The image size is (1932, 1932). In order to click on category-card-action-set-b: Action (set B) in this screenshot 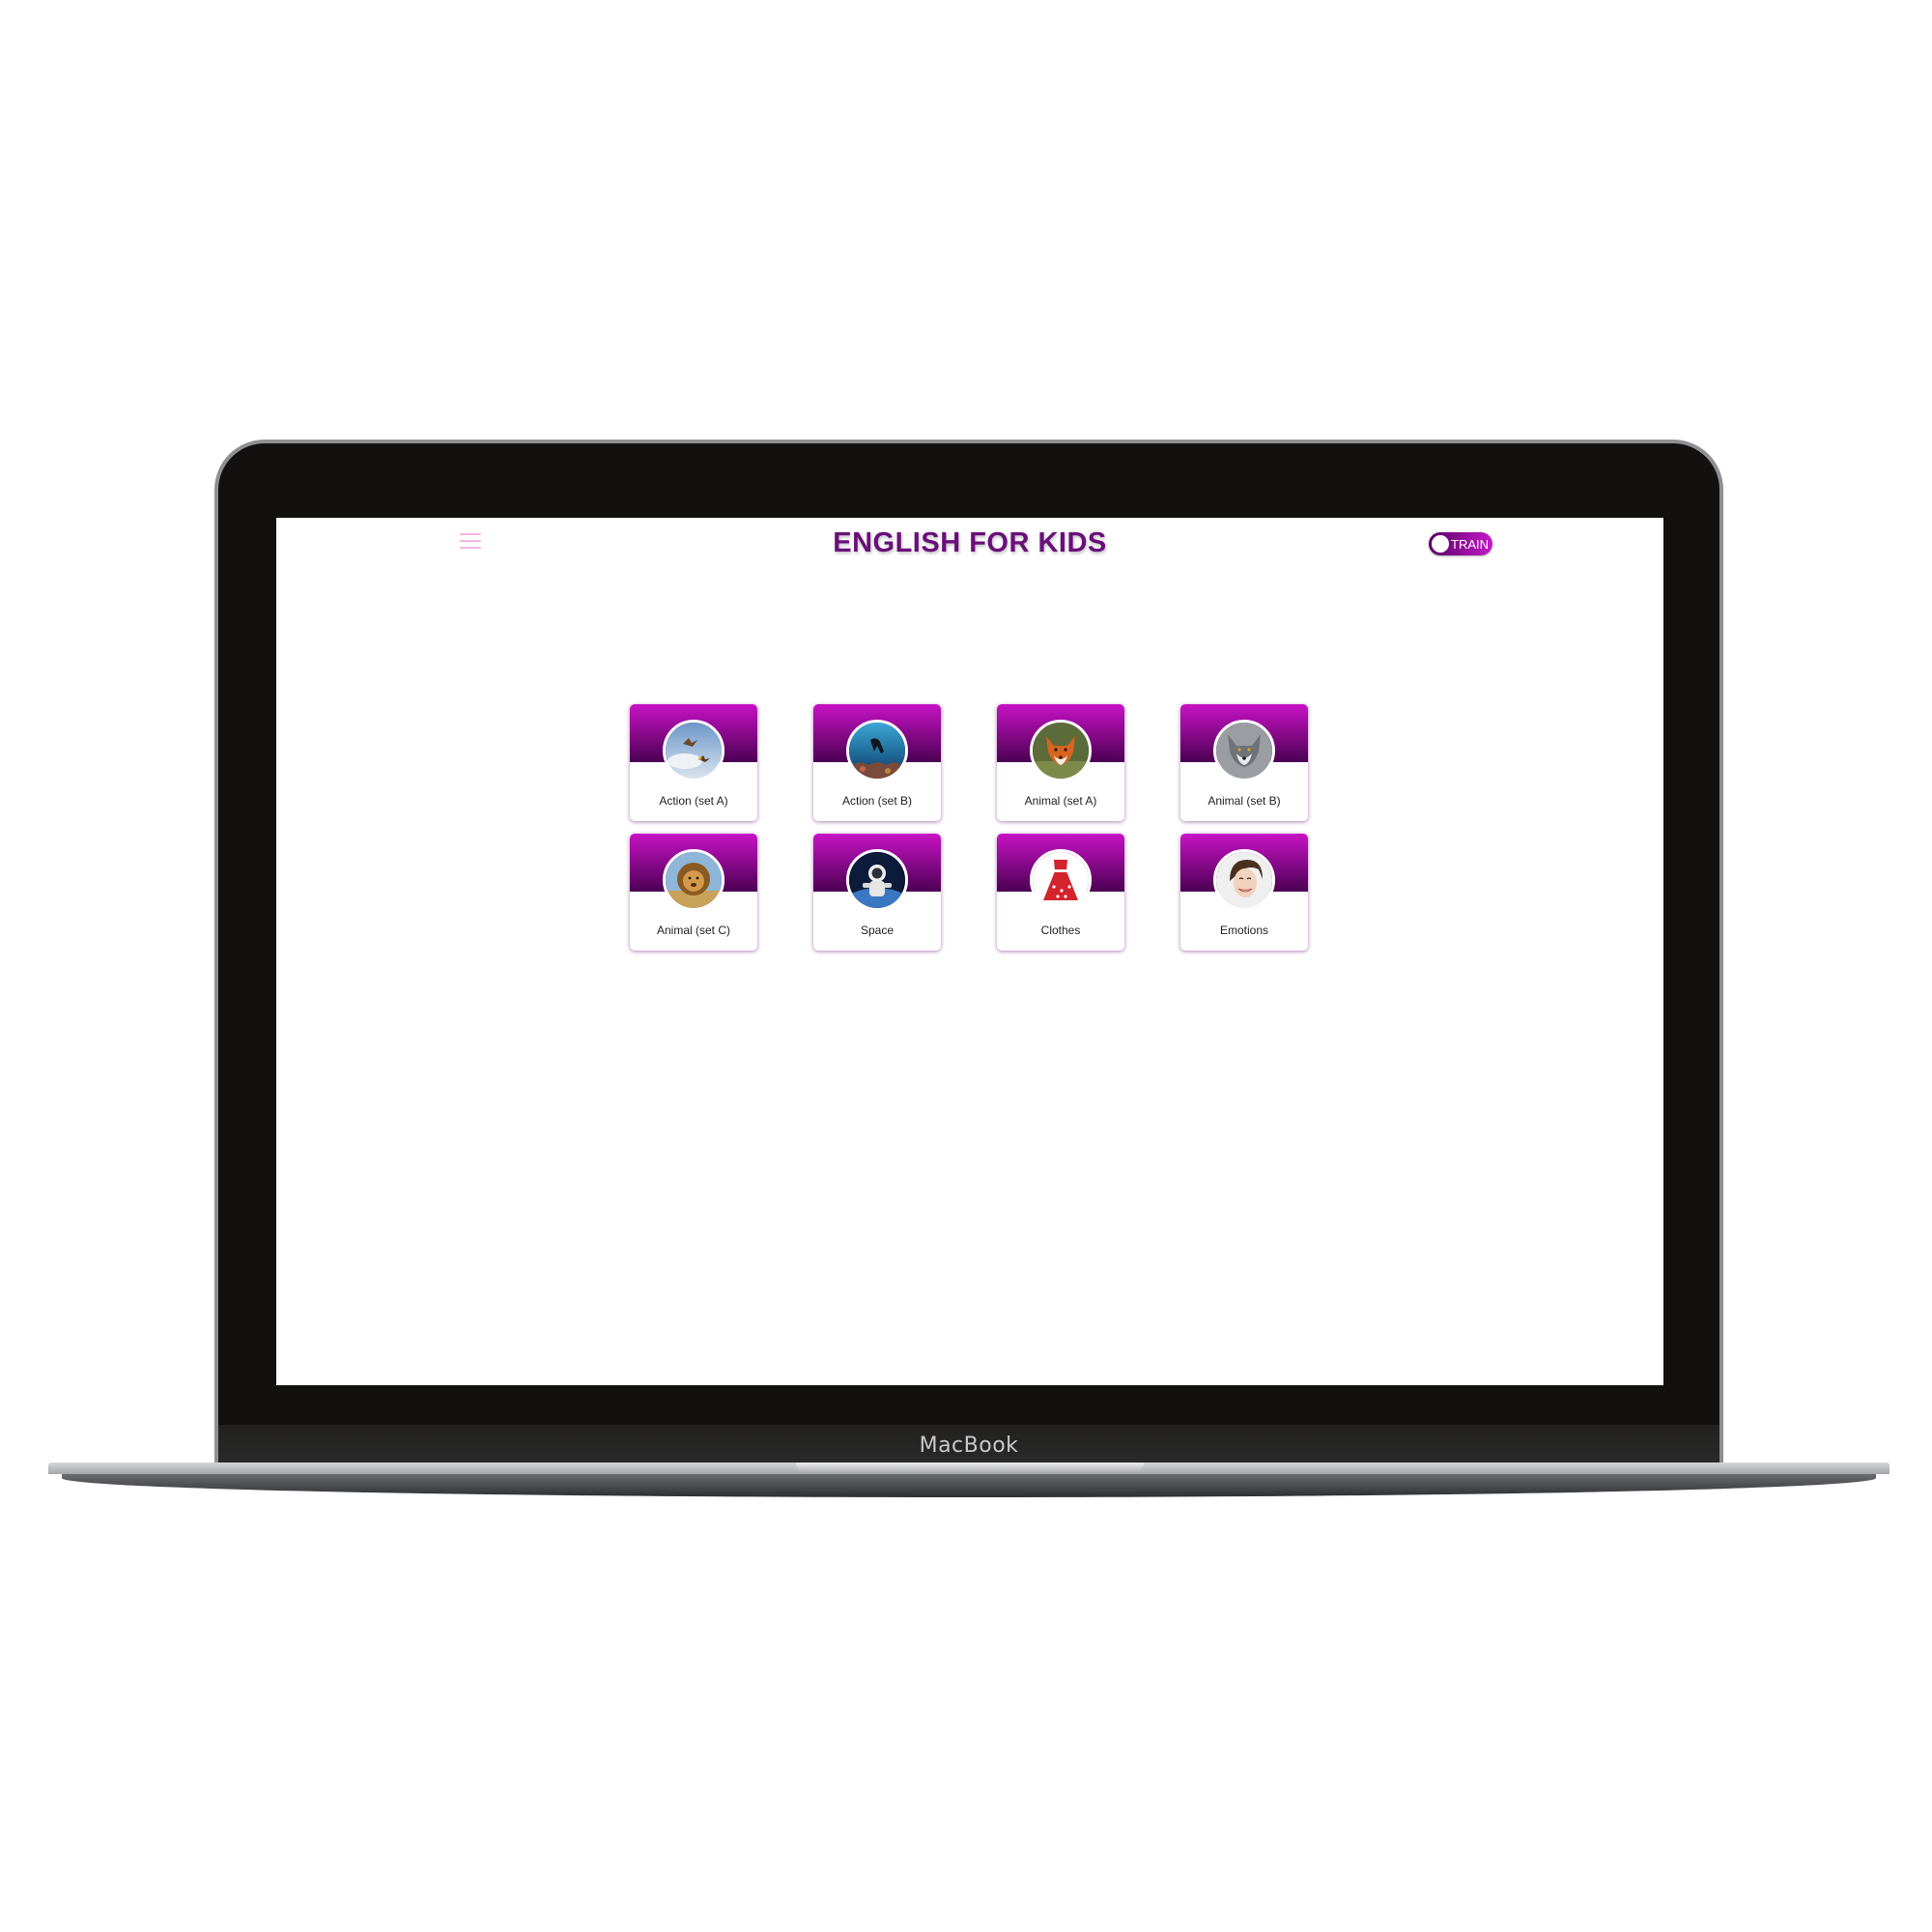, I will do `click(877, 762)`.